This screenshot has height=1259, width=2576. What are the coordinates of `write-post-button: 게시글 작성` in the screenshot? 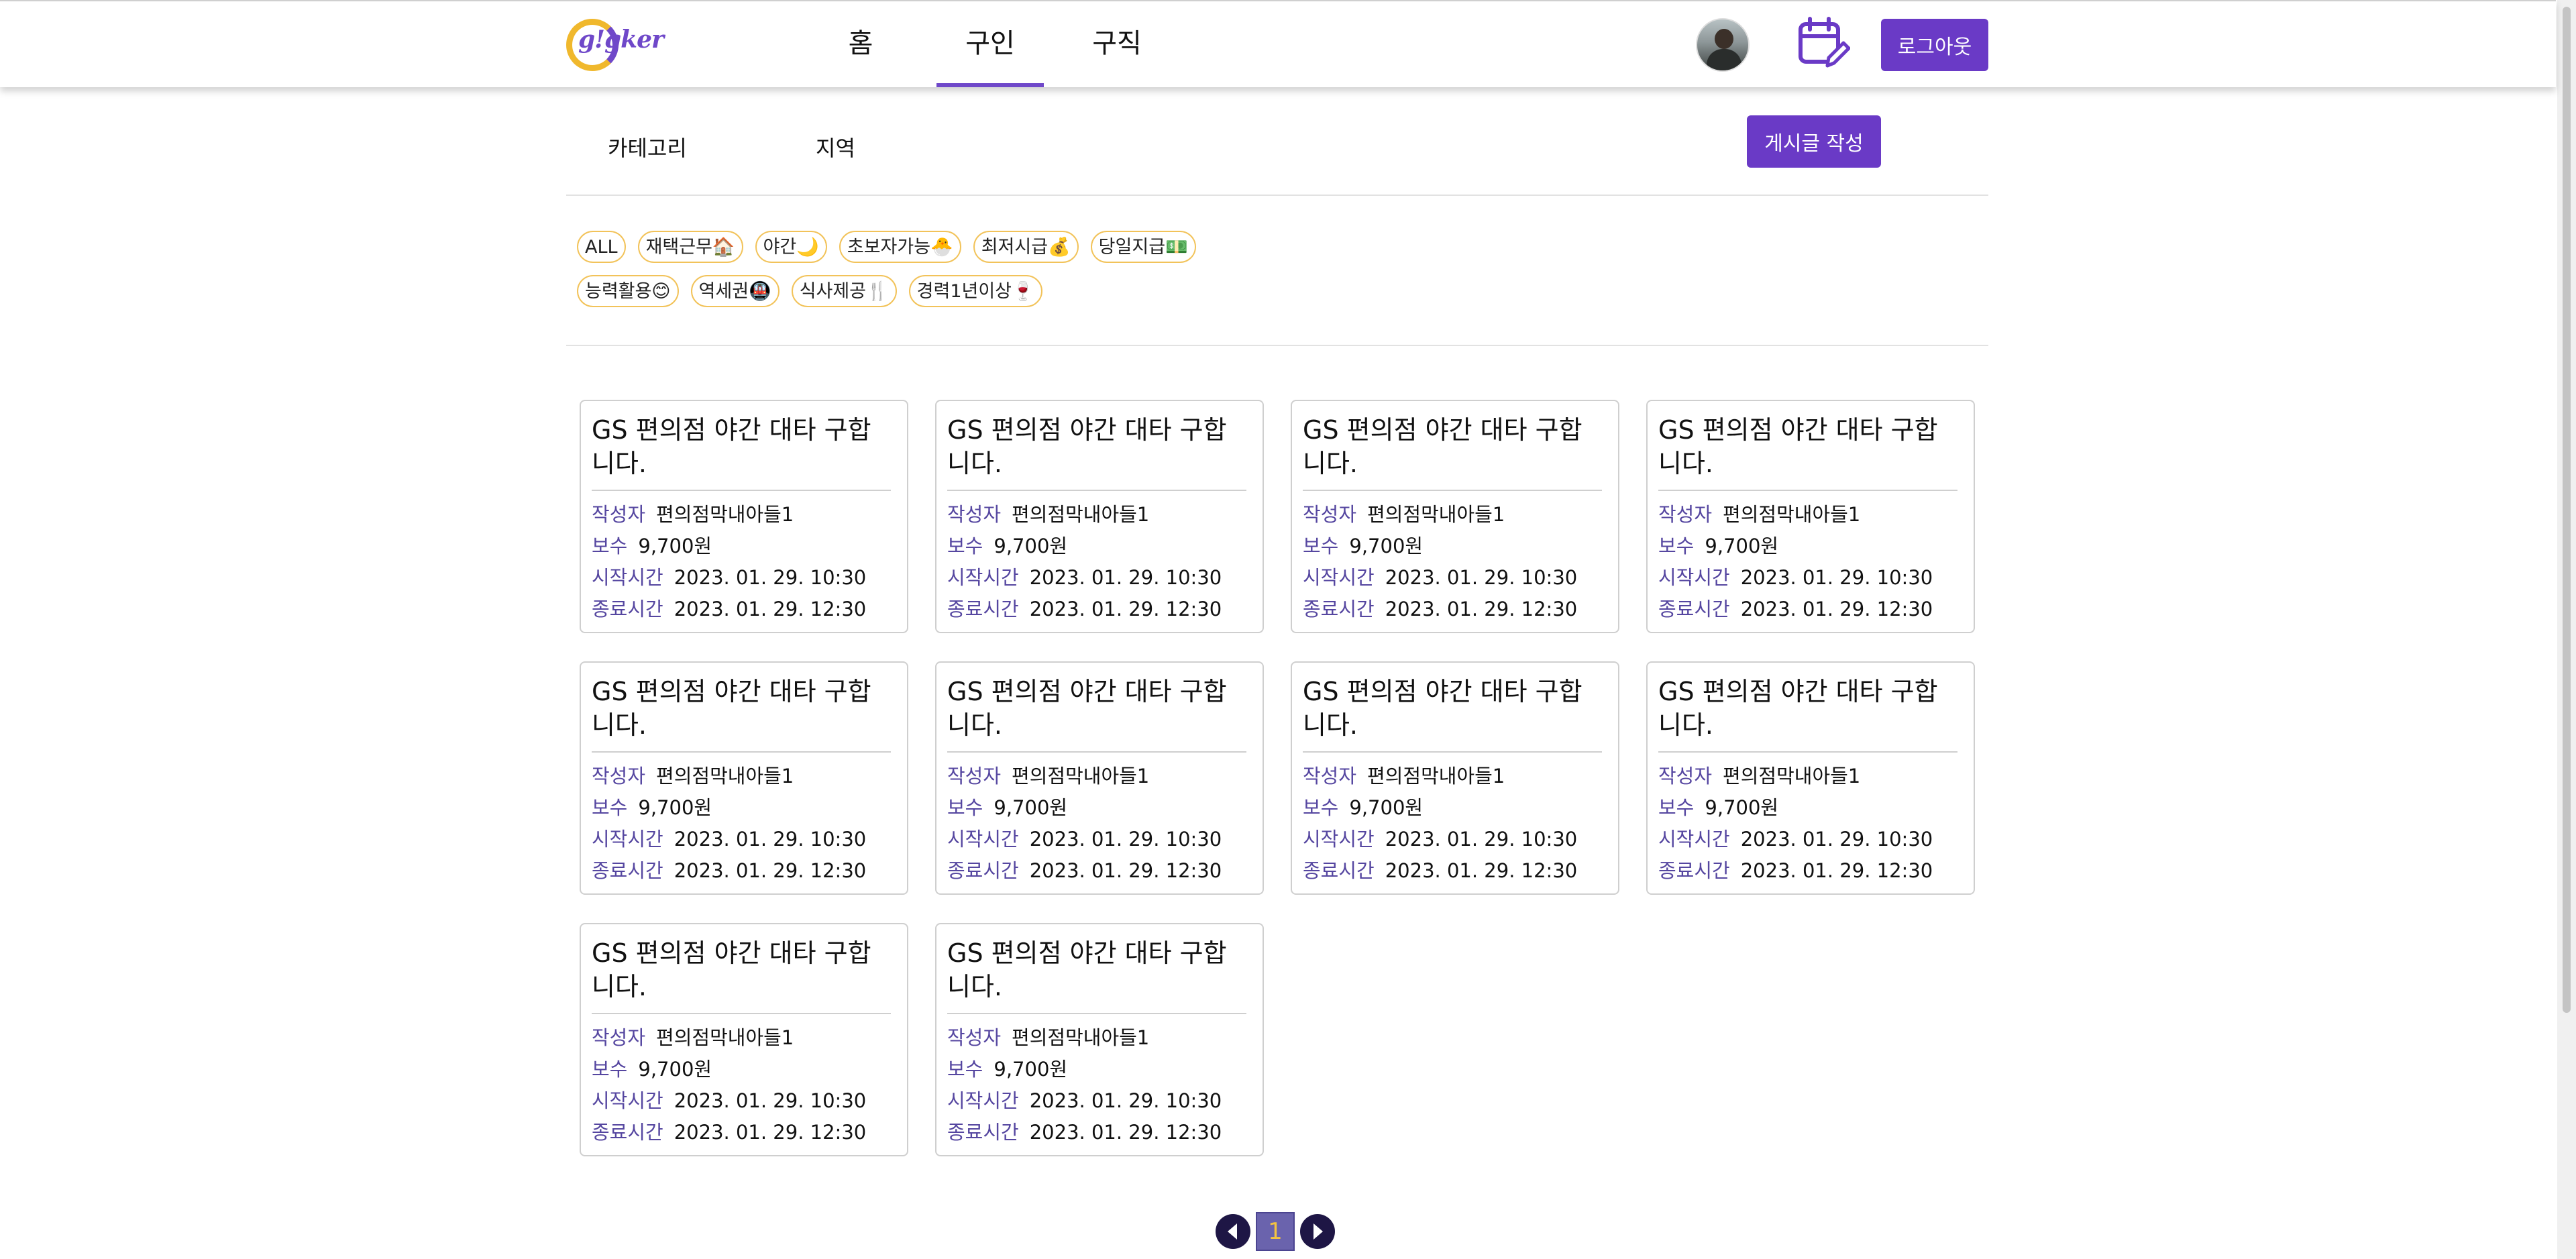 It's located at (1814, 141).